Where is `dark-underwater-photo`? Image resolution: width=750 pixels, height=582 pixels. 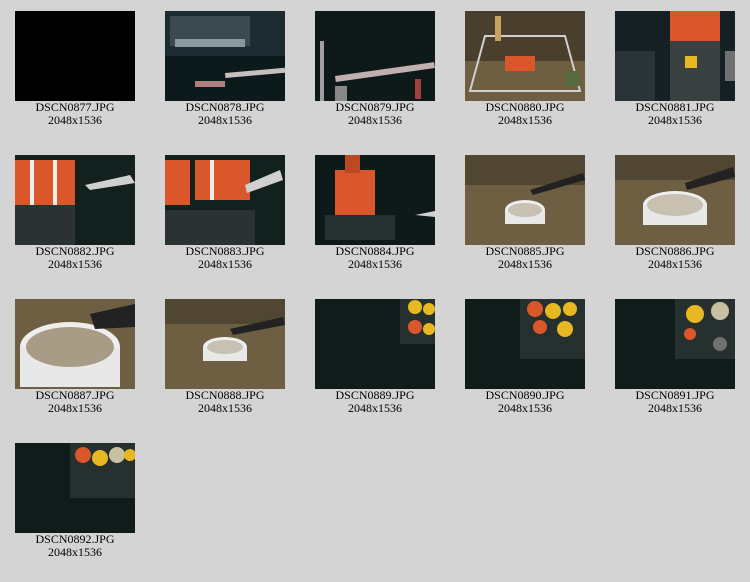
dark-underwater-photo is located at coordinates (75, 56).